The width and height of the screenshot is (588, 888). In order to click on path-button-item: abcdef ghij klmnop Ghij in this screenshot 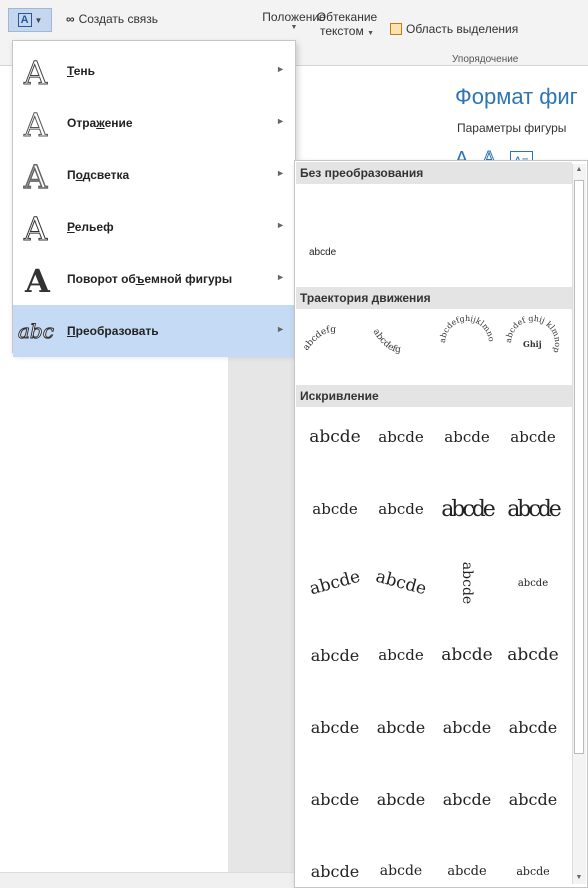, I will do `click(533, 343)`.